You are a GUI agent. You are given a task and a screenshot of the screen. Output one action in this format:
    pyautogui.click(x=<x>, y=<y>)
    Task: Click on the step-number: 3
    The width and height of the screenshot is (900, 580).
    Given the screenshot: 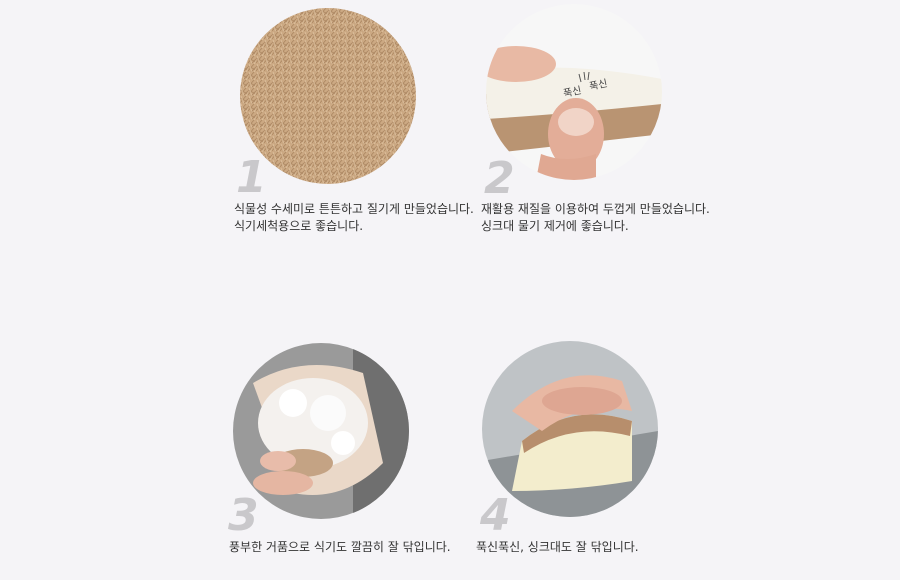 What is the action you would take?
    pyautogui.click(x=243, y=515)
    